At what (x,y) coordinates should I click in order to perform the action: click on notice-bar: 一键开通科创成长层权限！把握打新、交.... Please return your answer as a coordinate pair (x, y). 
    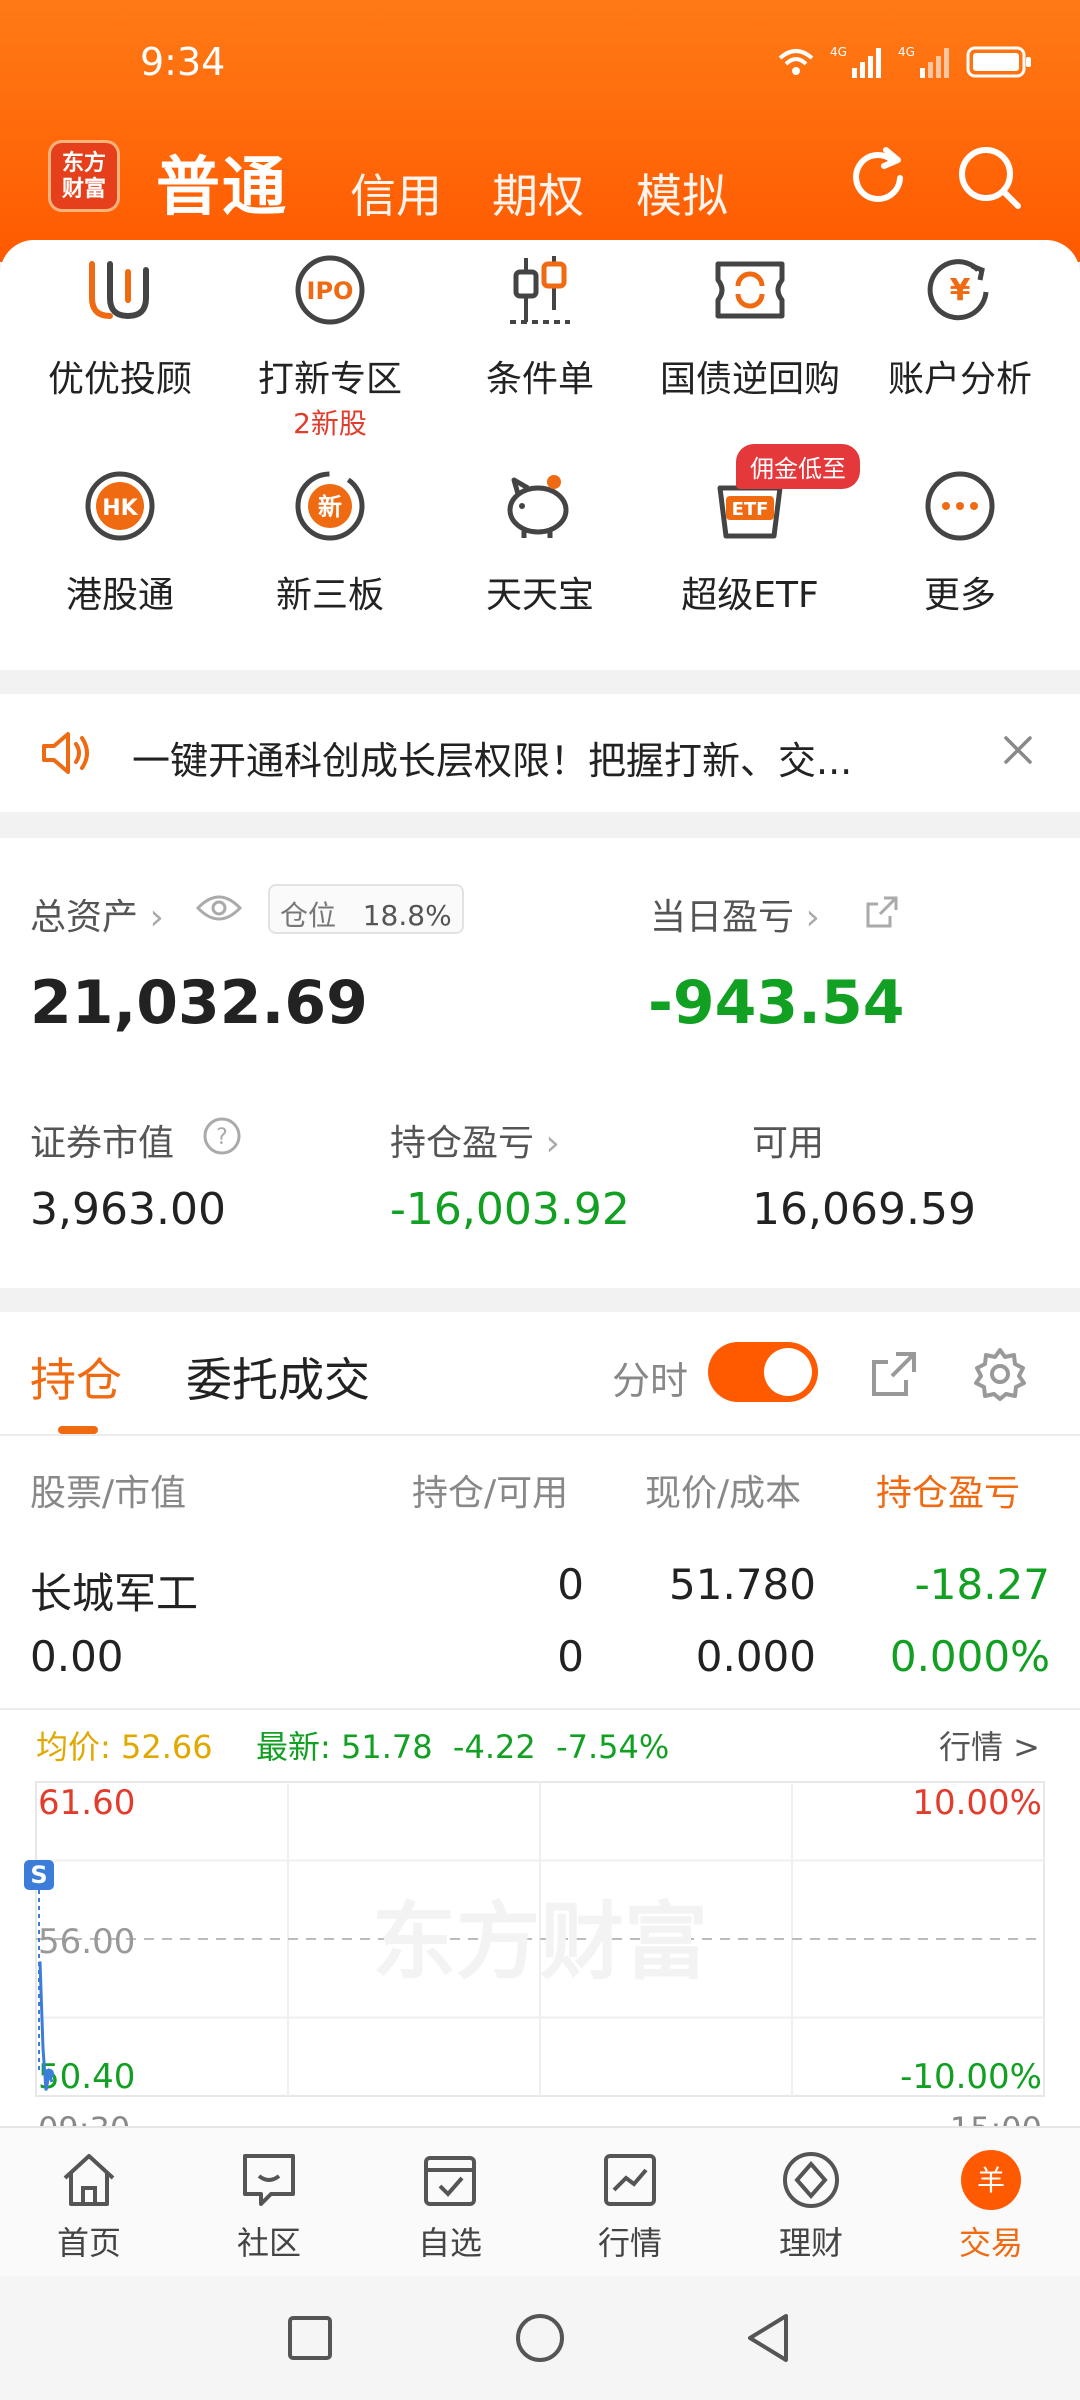
    Looking at the image, I should click on (540, 753).